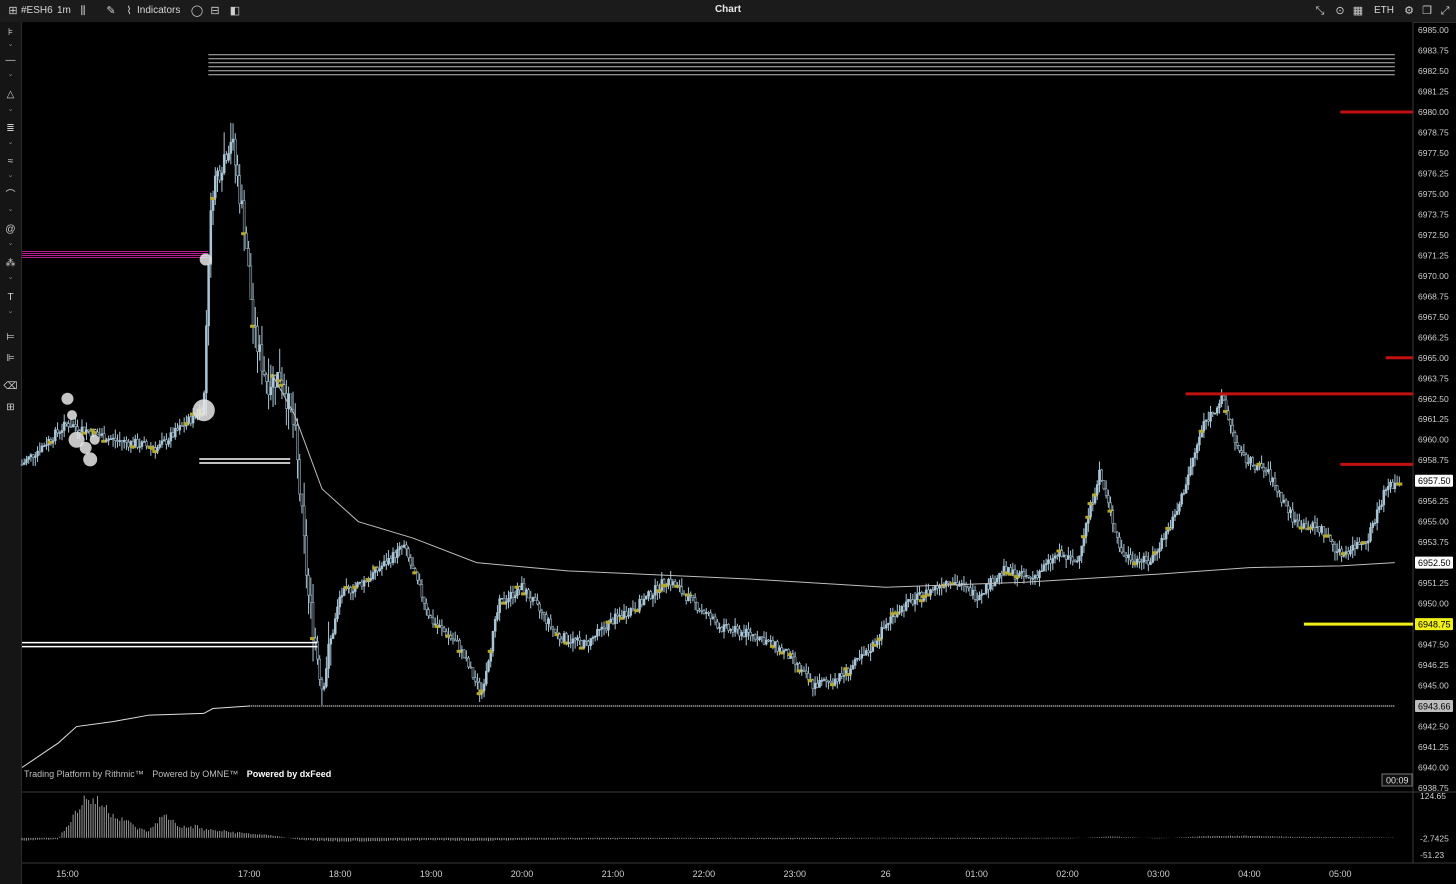 This screenshot has width=1456, height=884. Describe the element at coordinates (1067, 874) in the screenshot. I see `time-tick-label: 02:00` at that location.